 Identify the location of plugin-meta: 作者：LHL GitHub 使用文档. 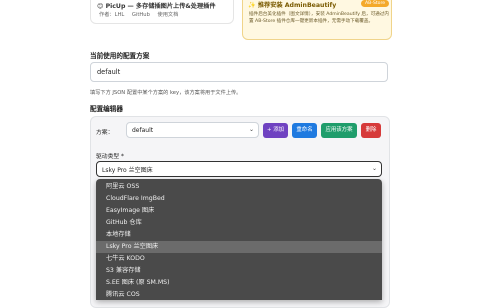
(141, 14).